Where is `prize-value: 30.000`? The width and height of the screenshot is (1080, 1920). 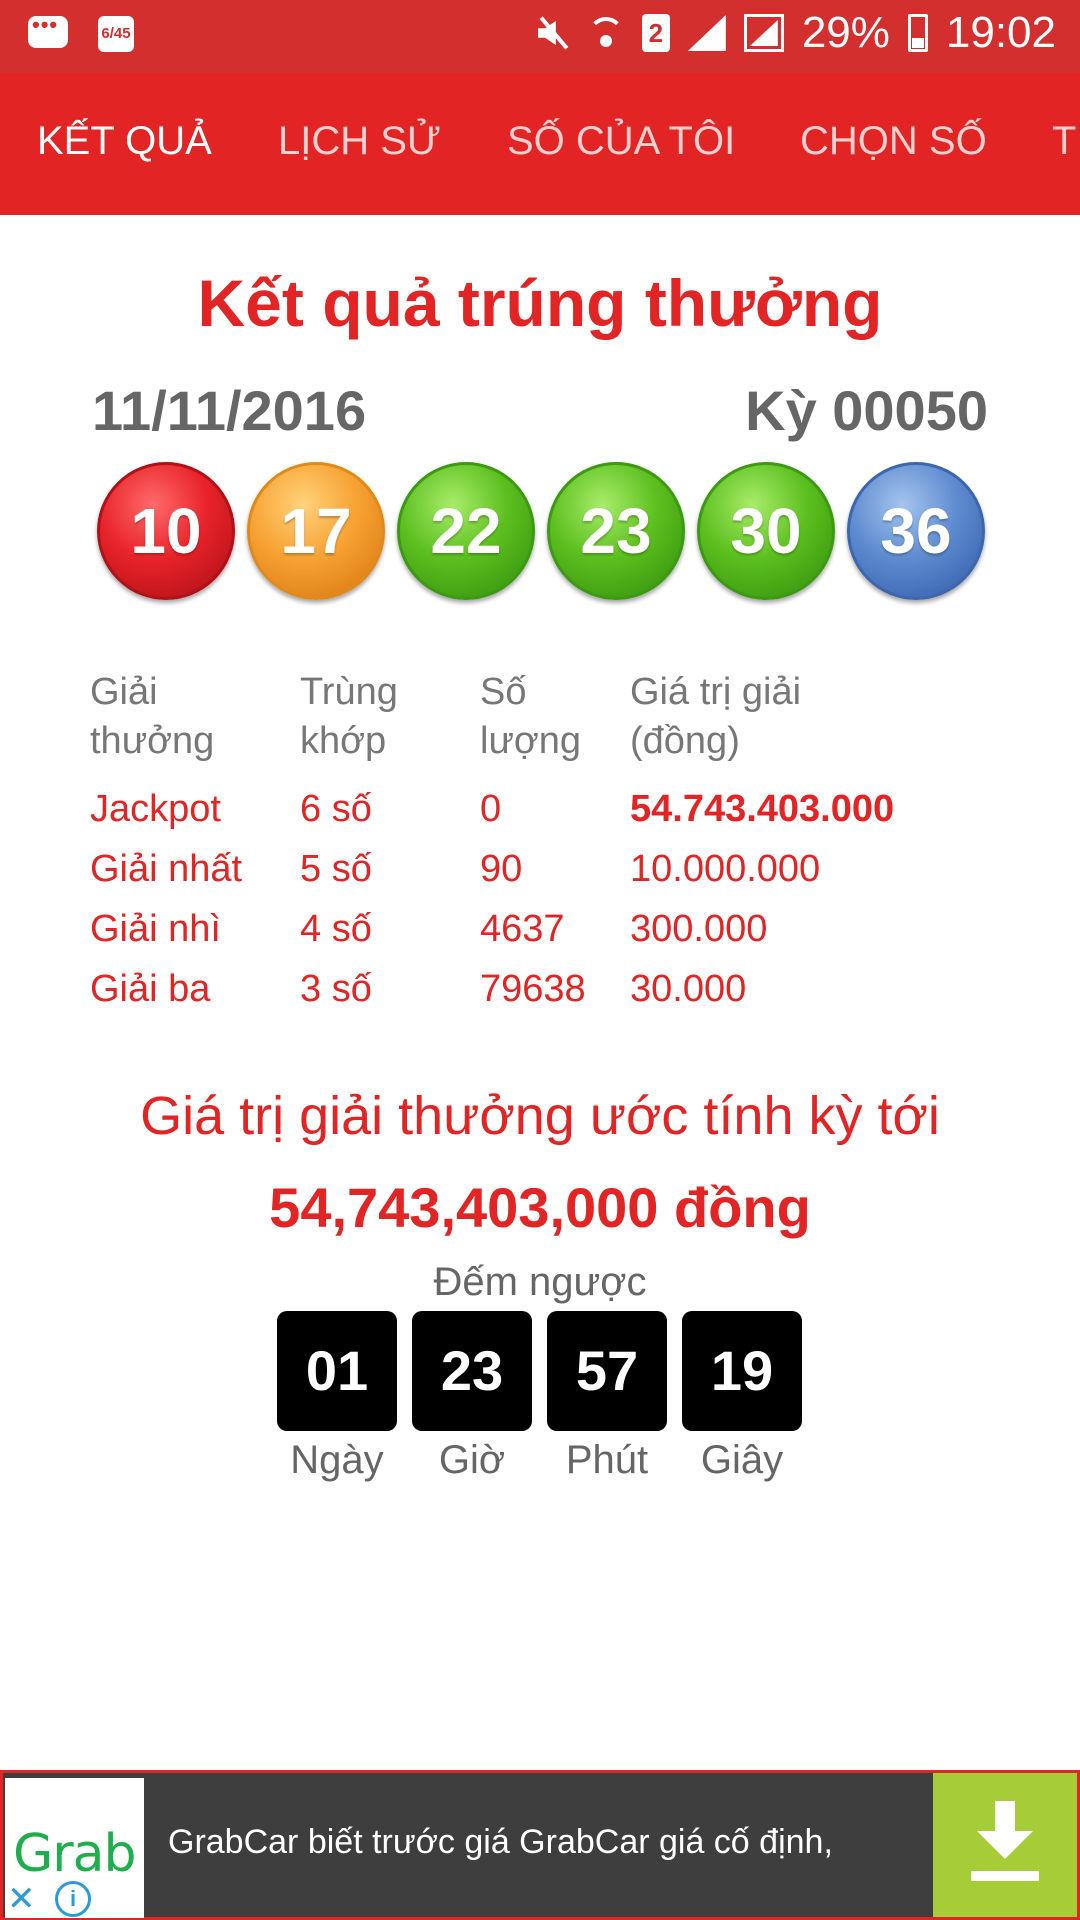
prize-value: 30.000 is located at coordinates (688, 989).